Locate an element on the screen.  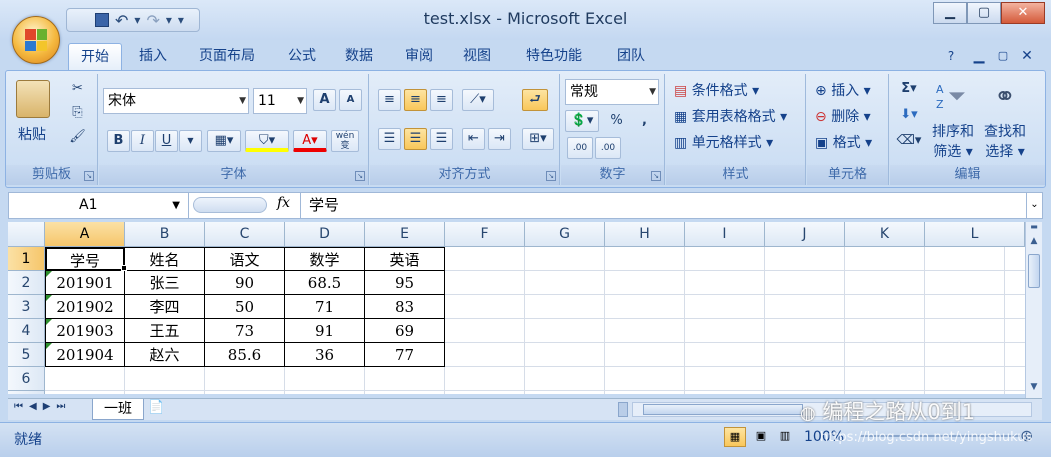
column-header-f: F is located at coordinates (485, 234).